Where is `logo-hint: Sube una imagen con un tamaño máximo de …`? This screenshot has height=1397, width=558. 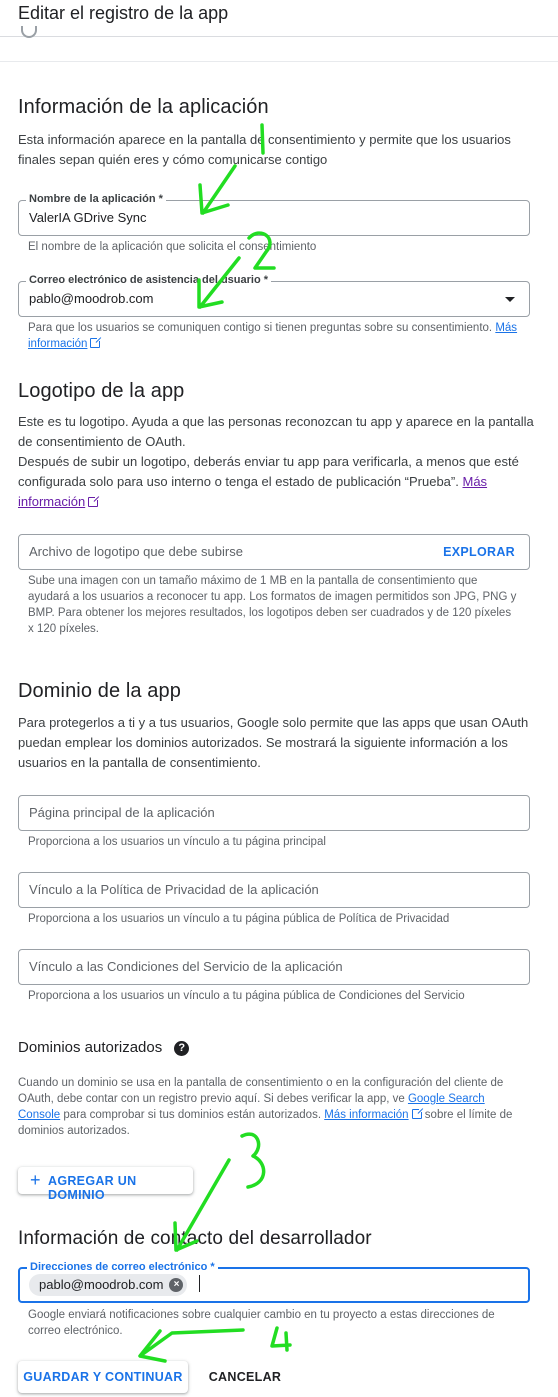
logo-hint: Sube una imagen con un tamaño máximo de … is located at coordinates (272, 605).